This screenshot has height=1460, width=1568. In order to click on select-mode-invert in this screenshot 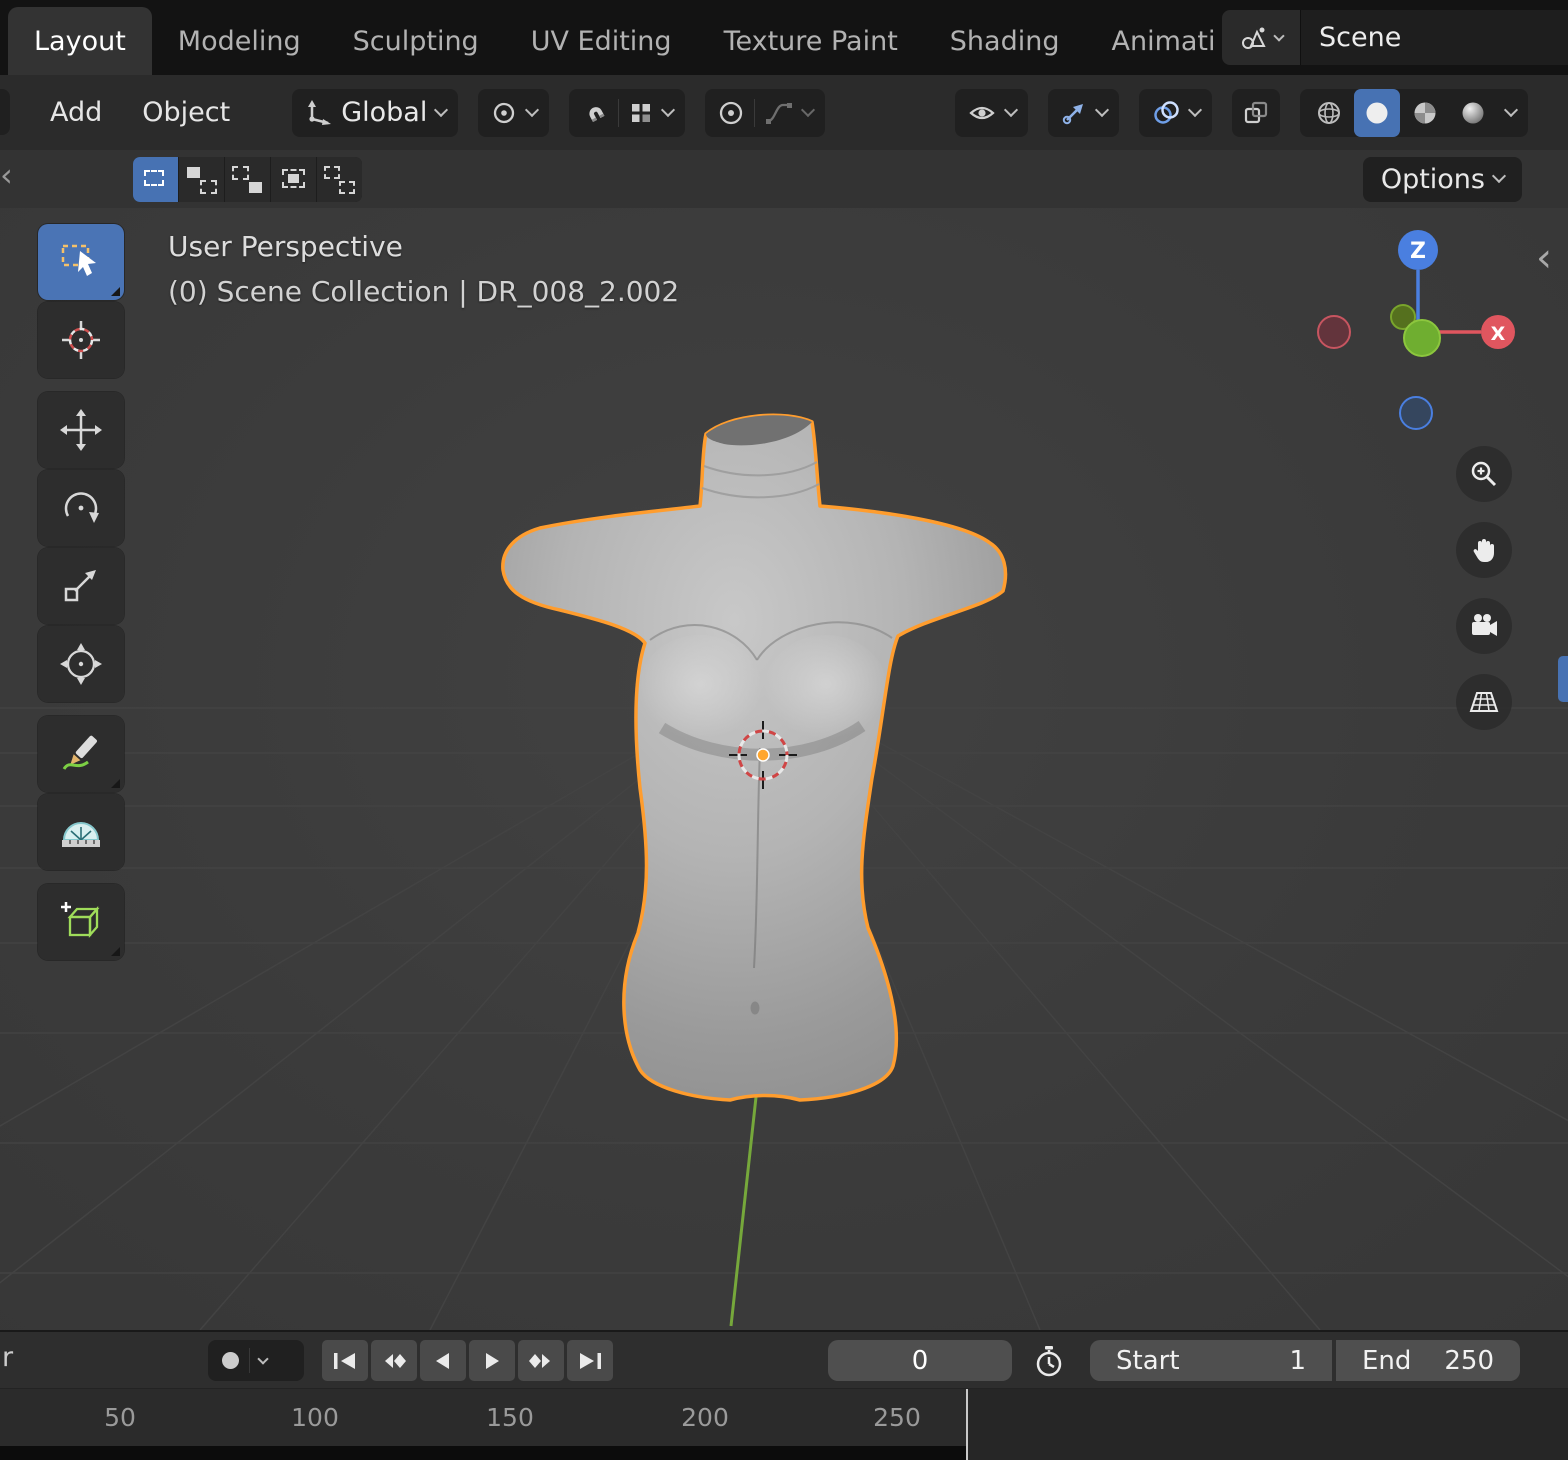, I will do `click(293, 179)`.